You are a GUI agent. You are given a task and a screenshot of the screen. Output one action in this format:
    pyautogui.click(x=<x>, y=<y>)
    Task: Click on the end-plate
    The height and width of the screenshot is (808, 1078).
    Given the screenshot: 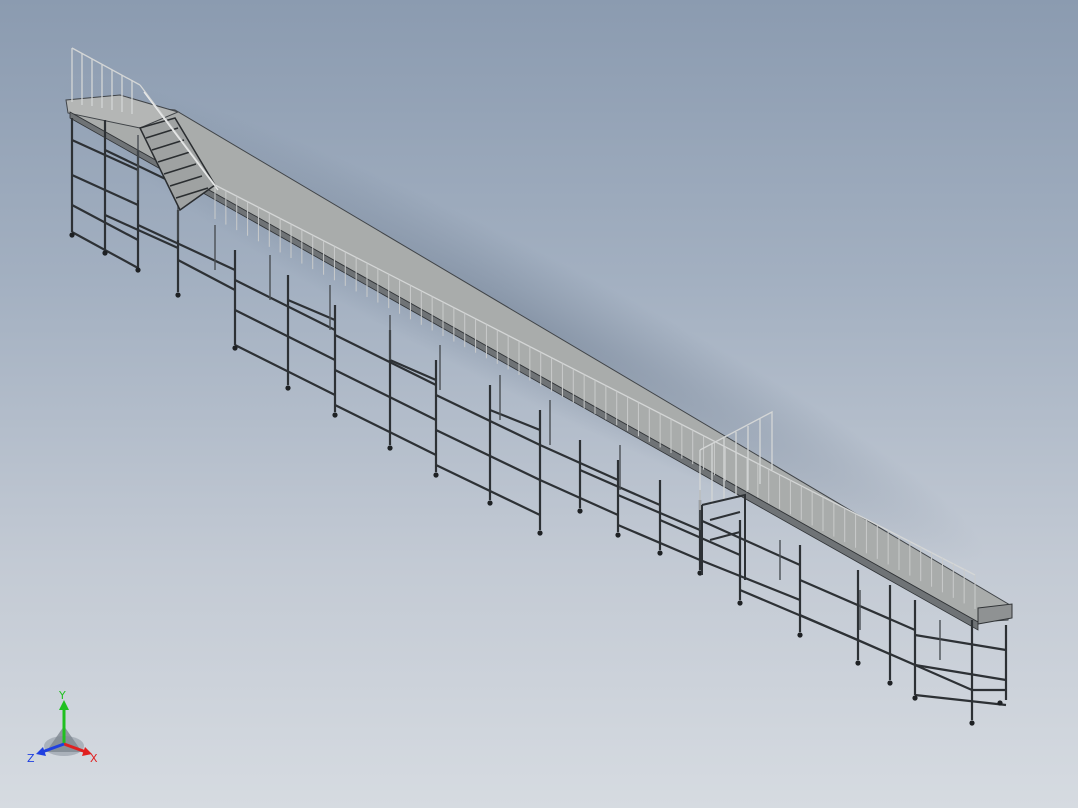 What is the action you would take?
    pyautogui.click(x=995, y=614)
    